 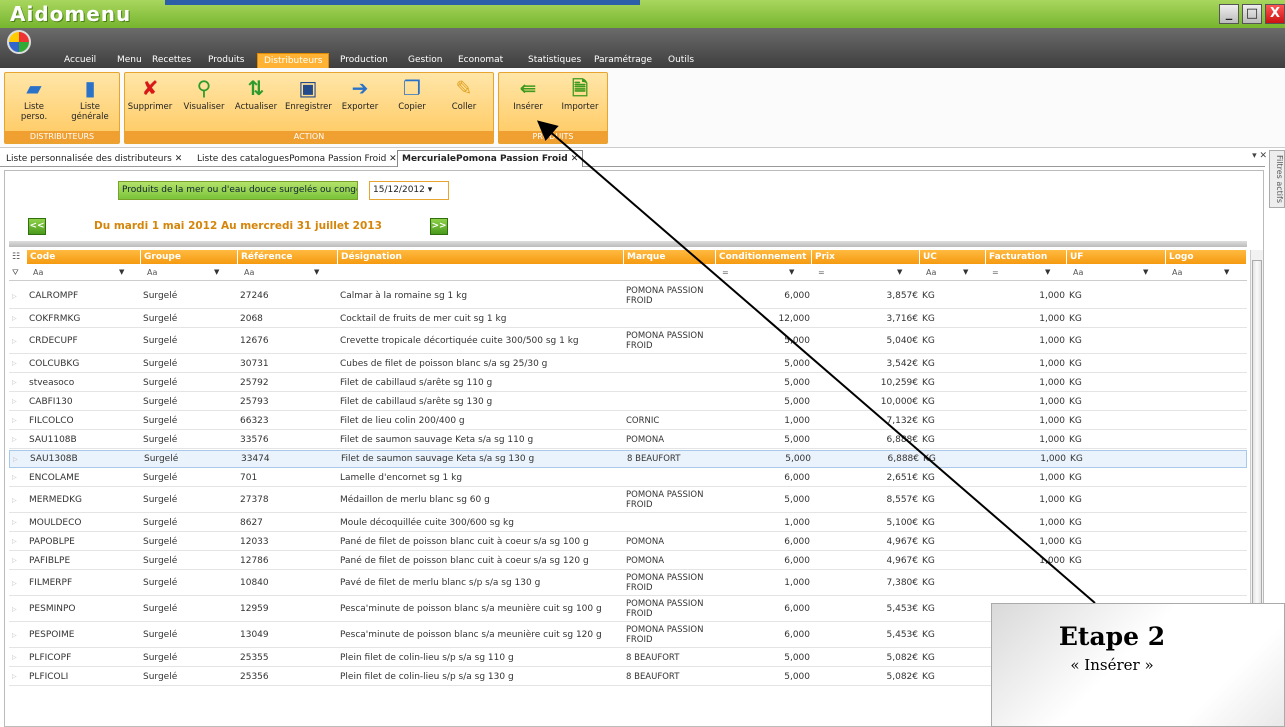 I want to click on col-groupe: Groupe, so click(x=189, y=257).